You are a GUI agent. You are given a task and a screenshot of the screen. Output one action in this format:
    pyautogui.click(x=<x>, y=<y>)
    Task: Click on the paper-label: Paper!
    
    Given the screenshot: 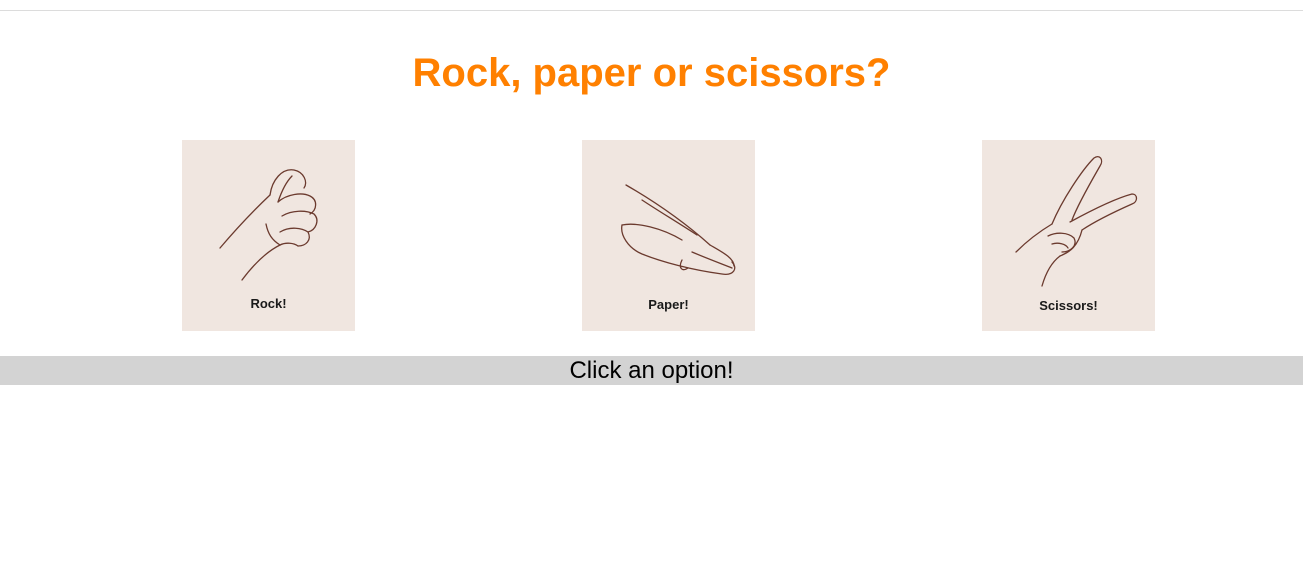 What is the action you would take?
    pyautogui.click(x=668, y=304)
    